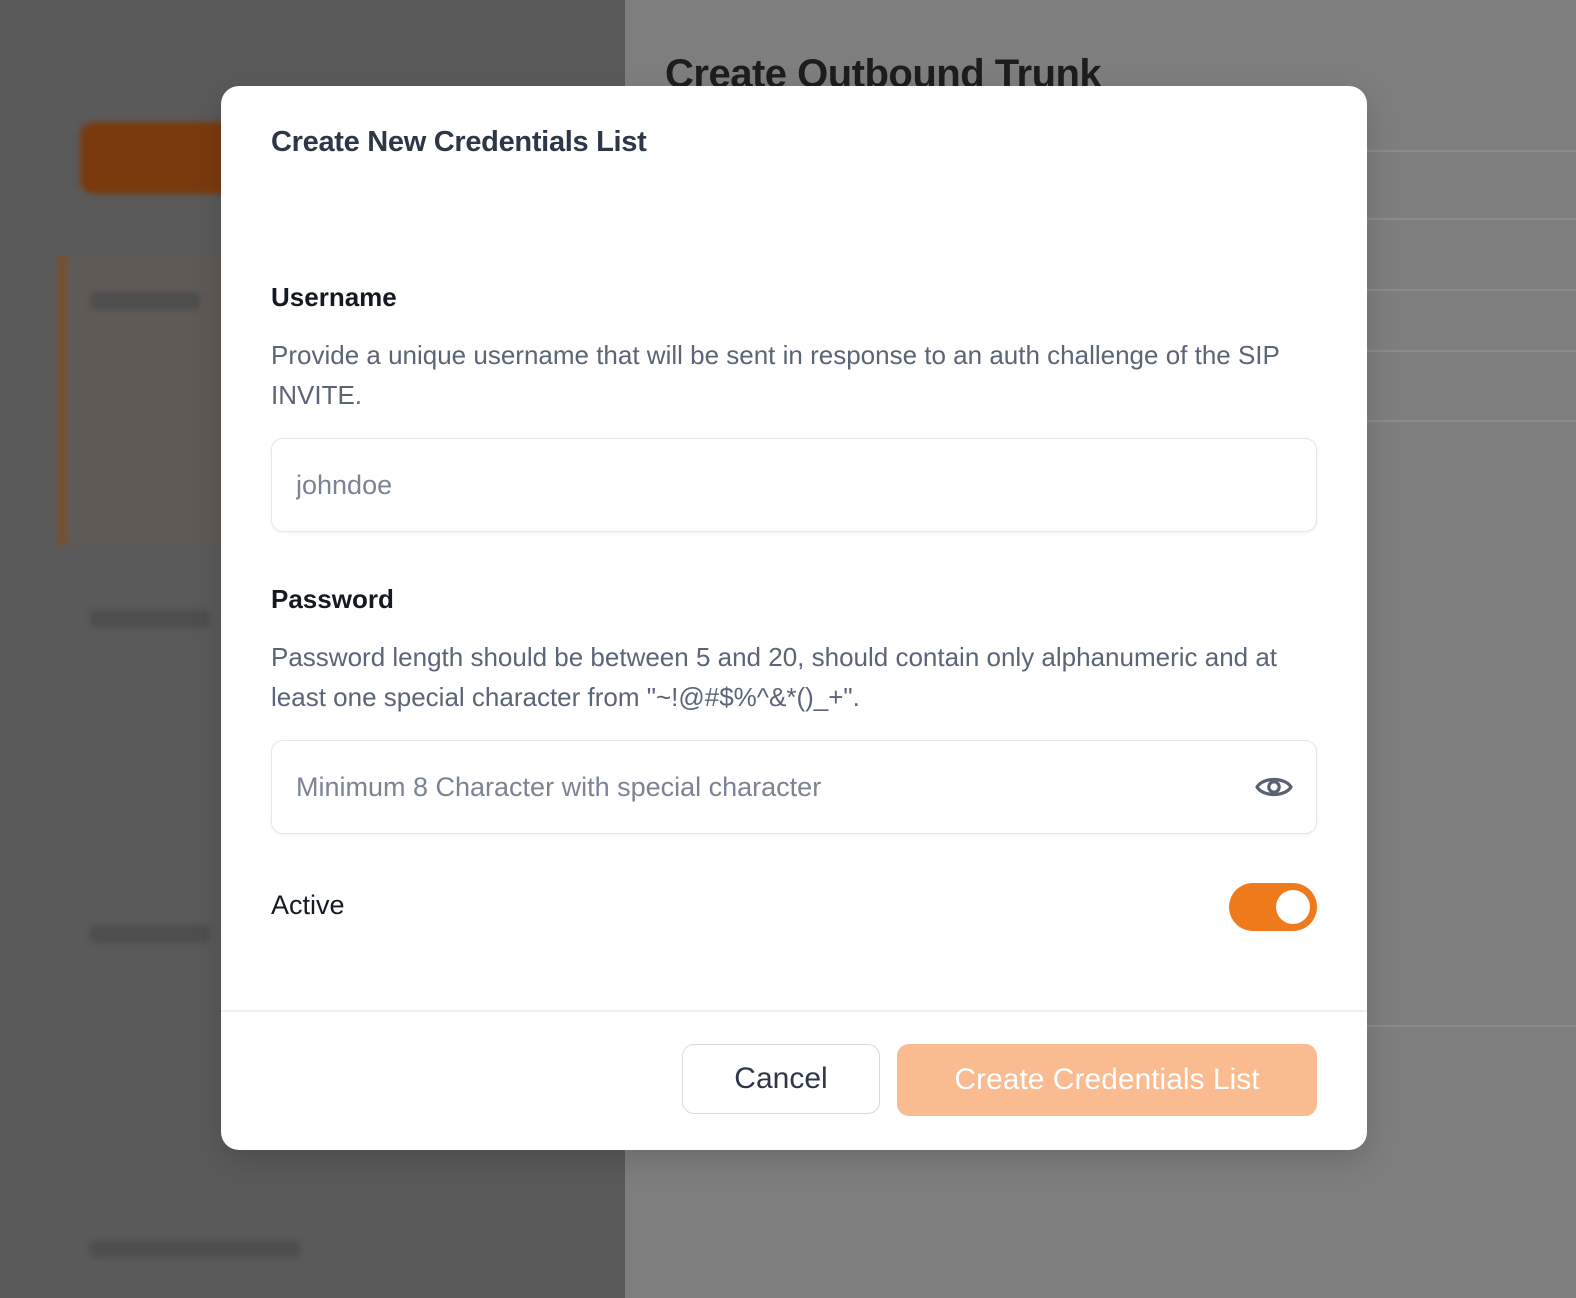 The image size is (1576, 1298). I want to click on username-input, so click(756, 485).